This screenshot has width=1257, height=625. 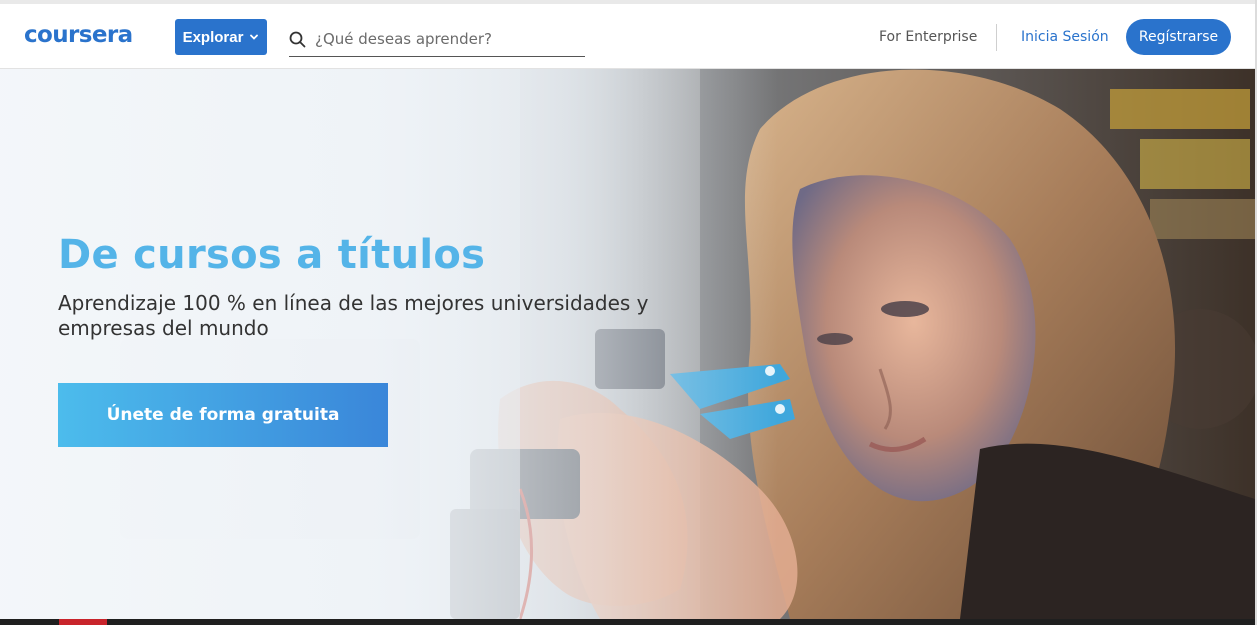 I want to click on bottom-bar, so click(x=628, y=622).